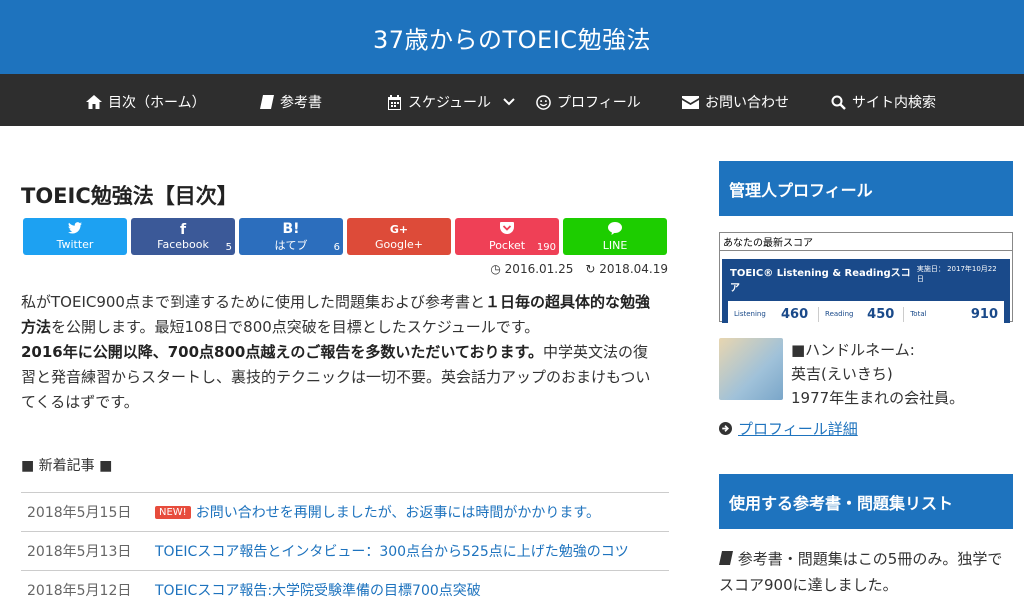  Describe the element at coordinates (918, 314) in the screenshot. I see `total-label: Total` at that location.